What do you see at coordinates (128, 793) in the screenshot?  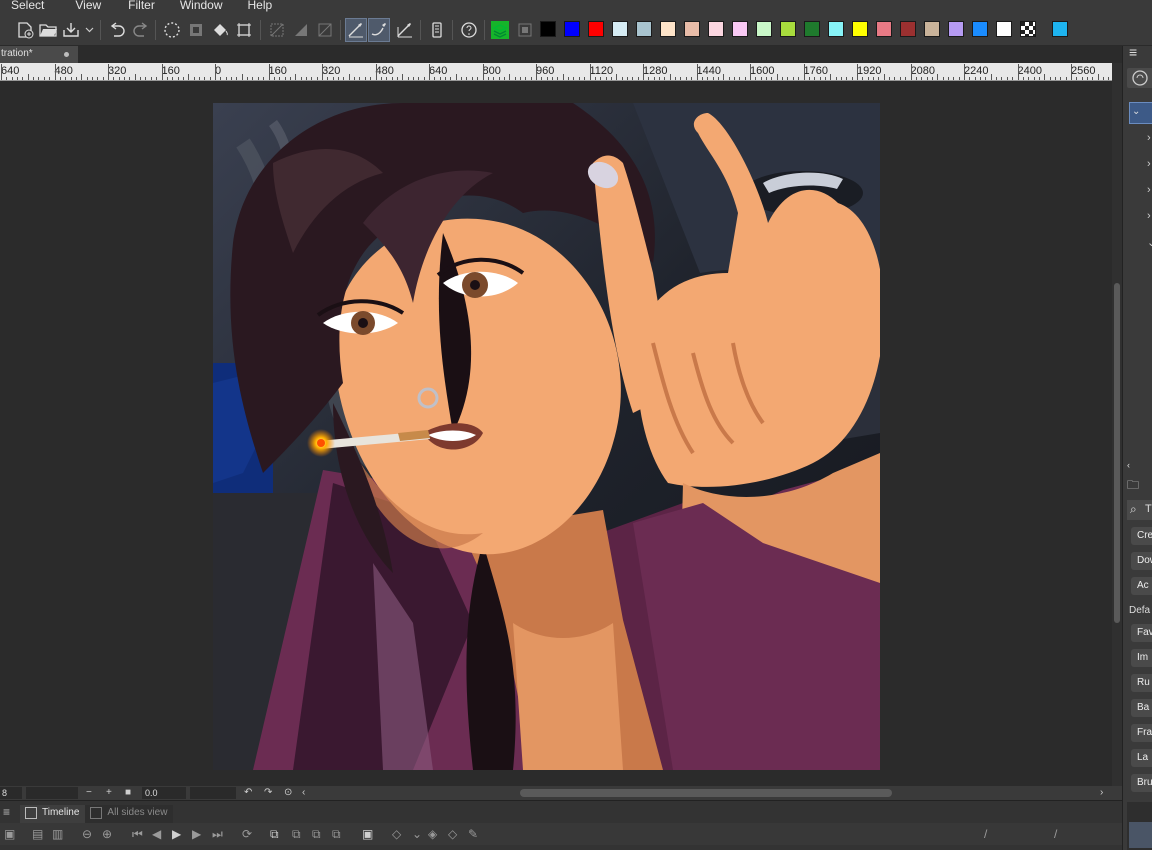 I see `fit-icon: ■` at bounding box center [128, 793].